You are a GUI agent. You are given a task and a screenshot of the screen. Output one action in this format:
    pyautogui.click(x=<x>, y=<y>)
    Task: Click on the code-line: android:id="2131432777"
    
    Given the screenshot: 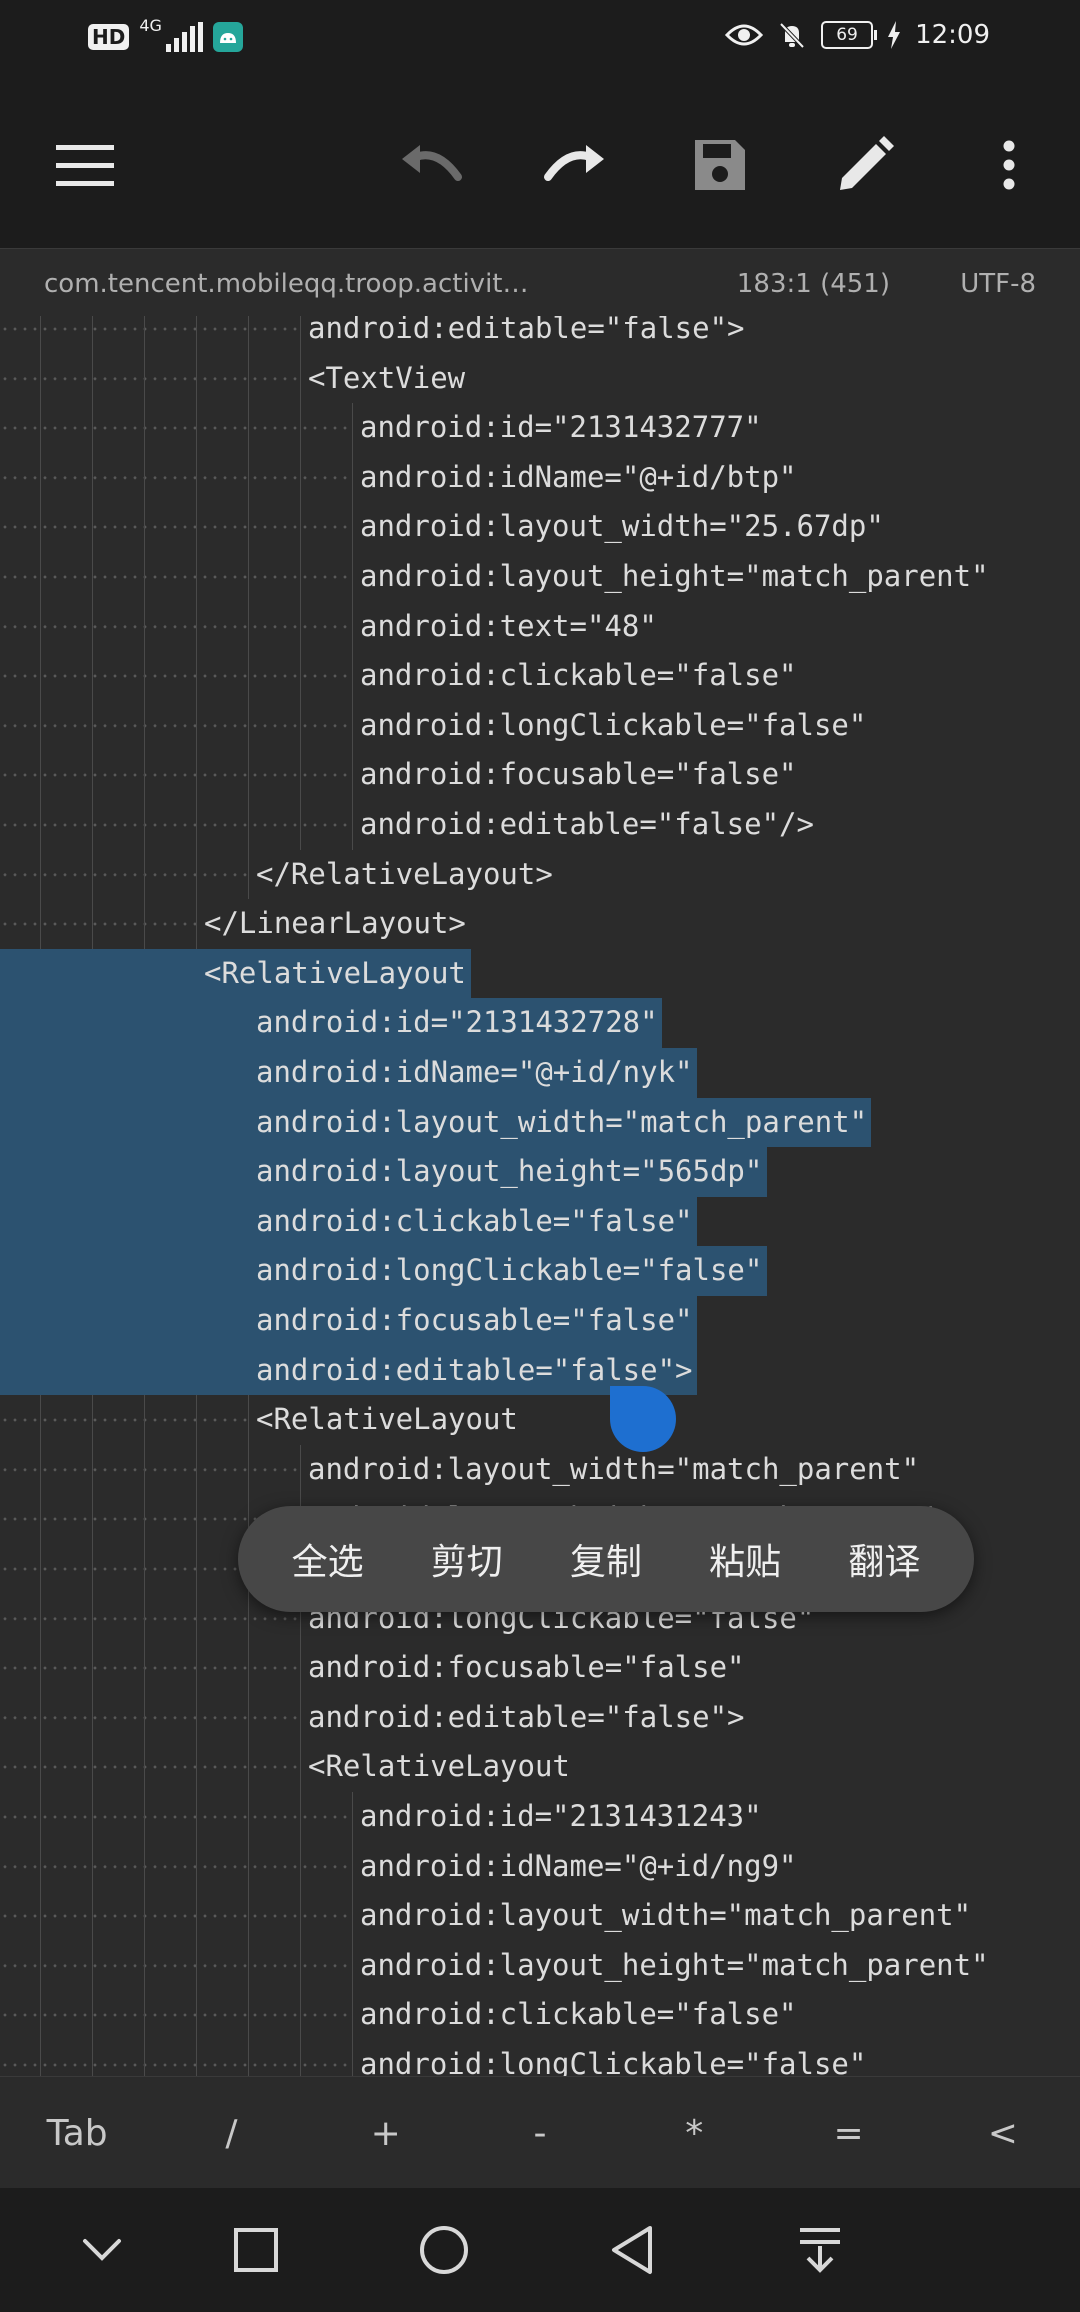 What is the action you would take?
    pyautogui.click(x=540, y=428)
    